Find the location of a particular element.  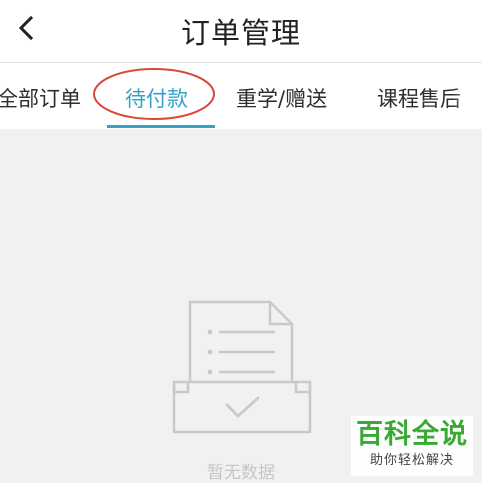

tabs-fade-overlay is located at coordinates (467, 96).